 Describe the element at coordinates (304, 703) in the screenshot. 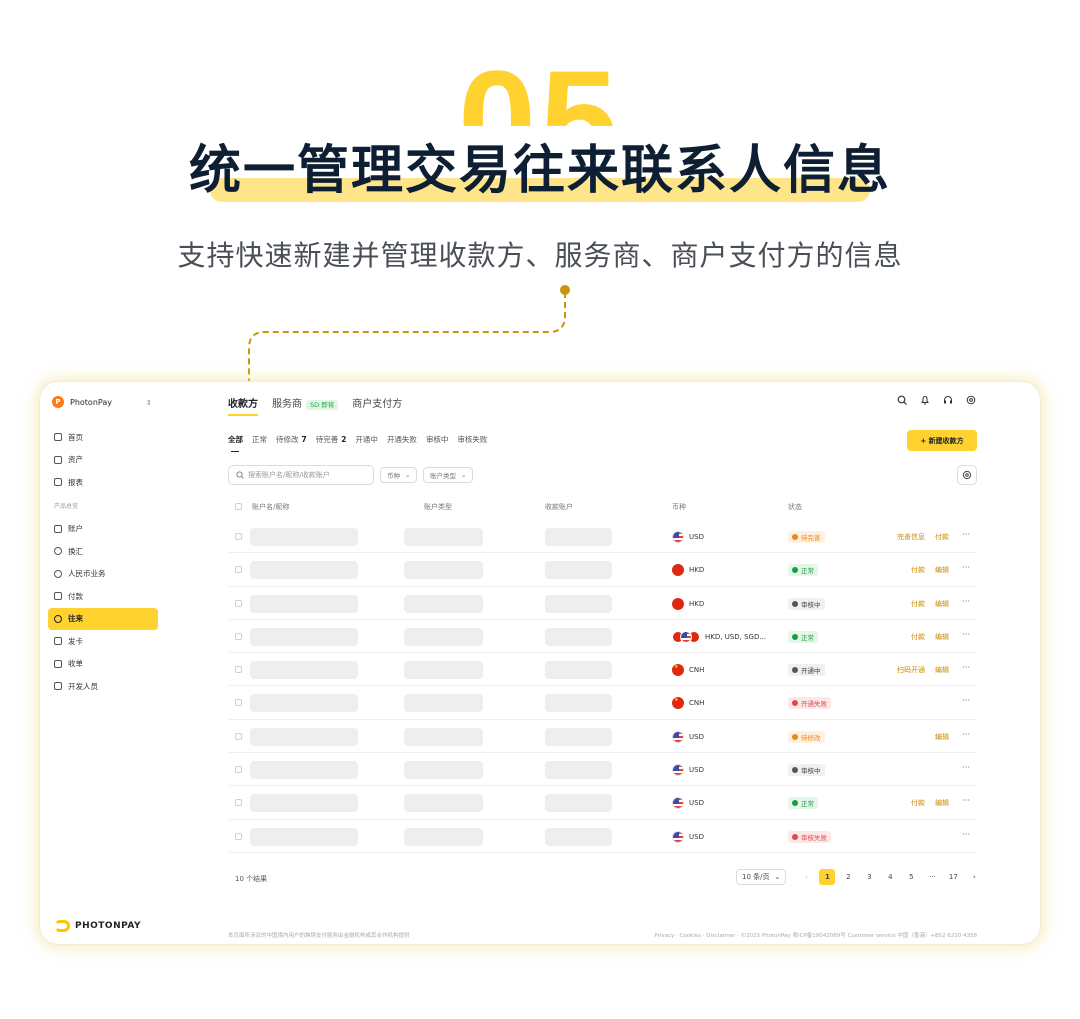

I see `account-name-placeholder` at that location.